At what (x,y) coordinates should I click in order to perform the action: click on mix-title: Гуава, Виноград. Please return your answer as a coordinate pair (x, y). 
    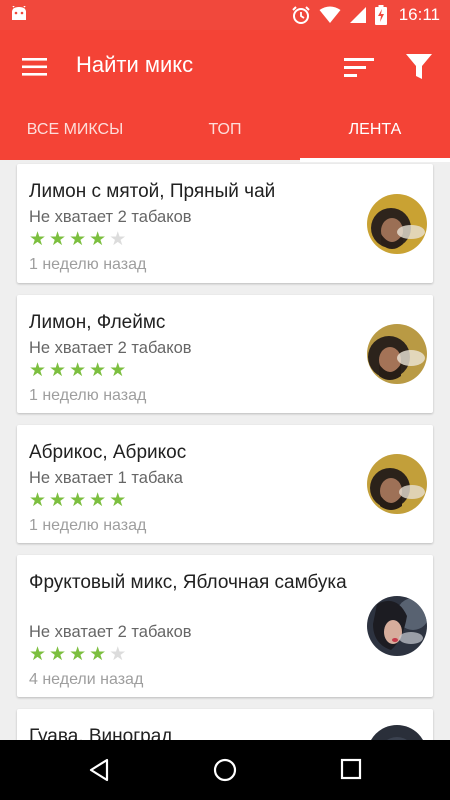
    Looking at the image, I should click on (101, 733).